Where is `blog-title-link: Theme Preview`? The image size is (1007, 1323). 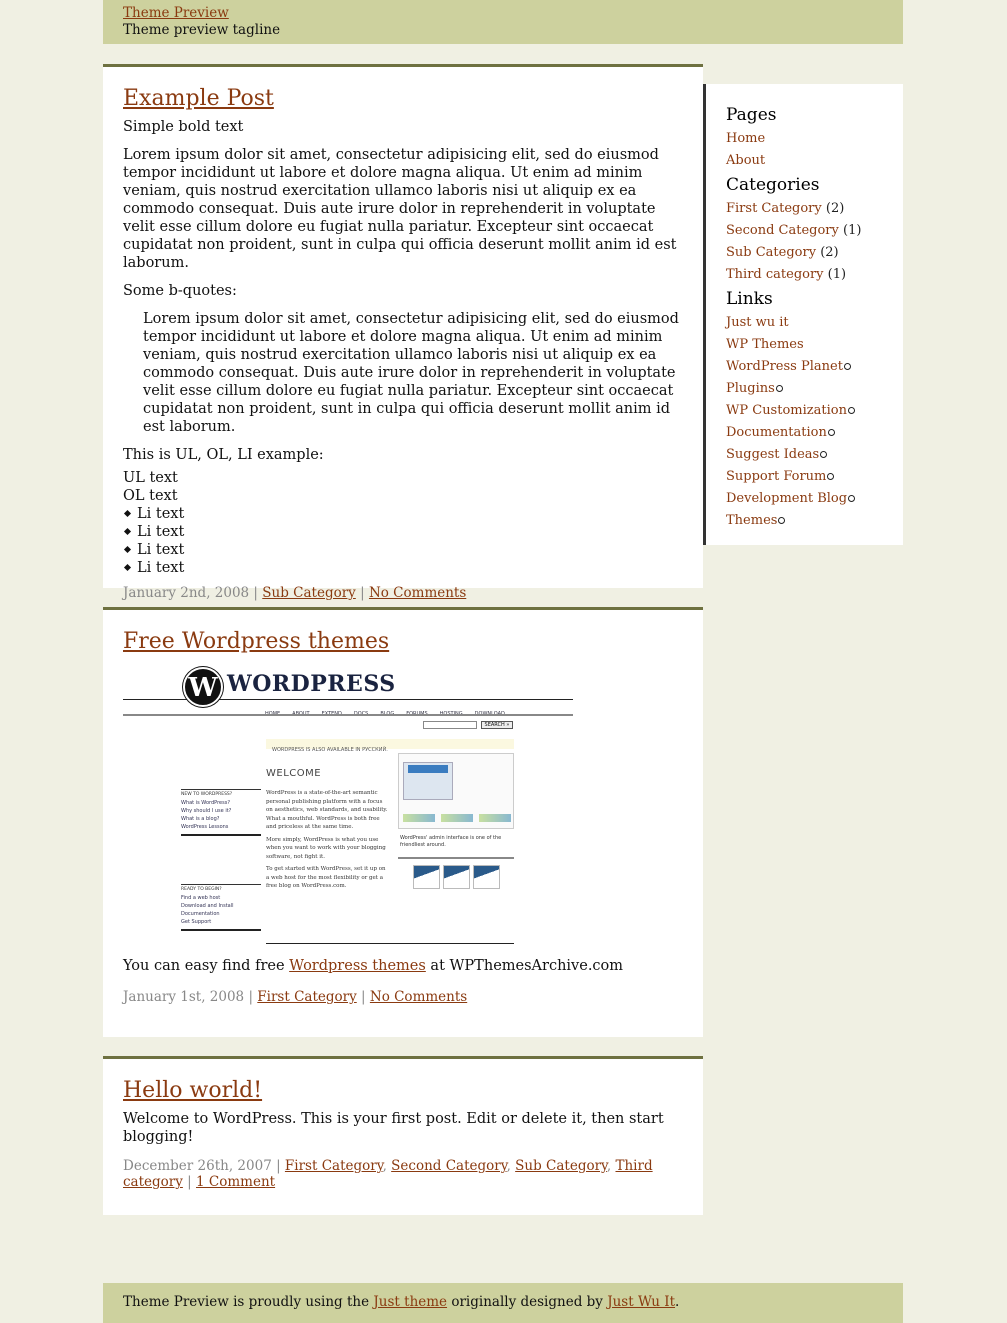
blog-title-link: Theme Preview is located at coordinates (176, 13).